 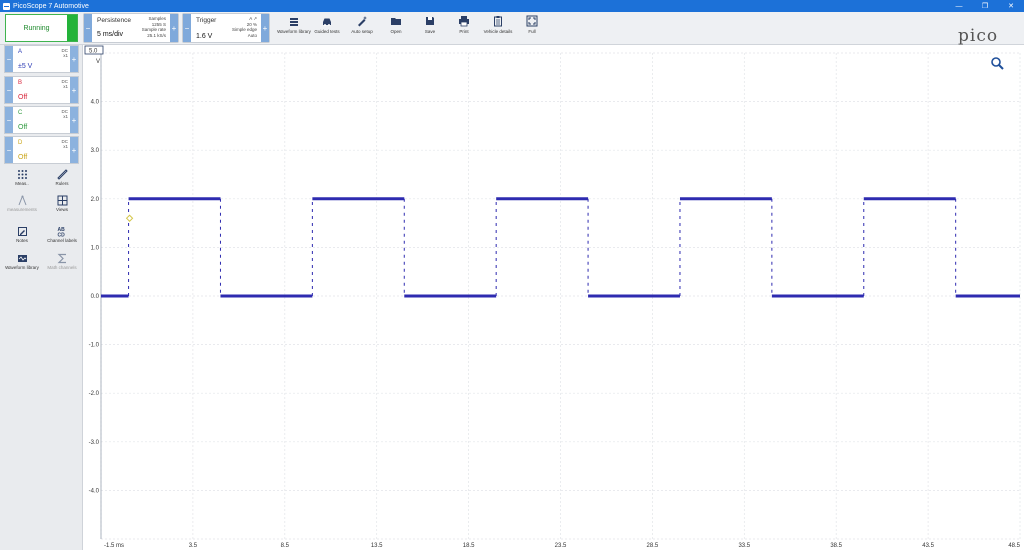 What do you see at coordinates (110, 34) in the screenshot?
I see `timebase-value: 5 ms/div` at bounding box center [110, 34].